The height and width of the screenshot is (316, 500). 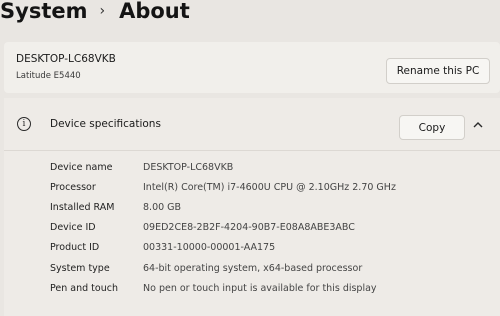 What do you see at coordinates (66, 59) in the screenshot?
I see `device-name-heading: DESKTOP-LC68VKB` at bounding box center [66, 59].